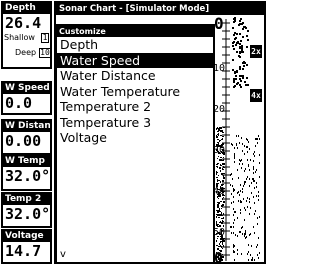 This screenshot has height=265, width=320. What do you see at coordinates (256, 51) in the screenshot?
I see `zoom-2x-badge: 2x` at bounding box center [256, 51].